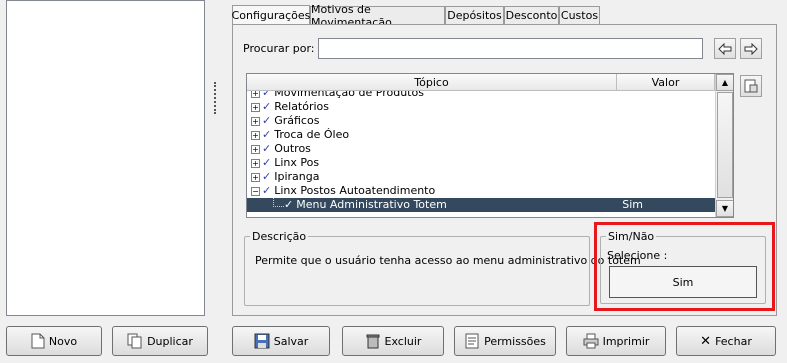 This screenshot has width=787, height=363. I want to click on save-button-label: Salvar, so click(291, 341).